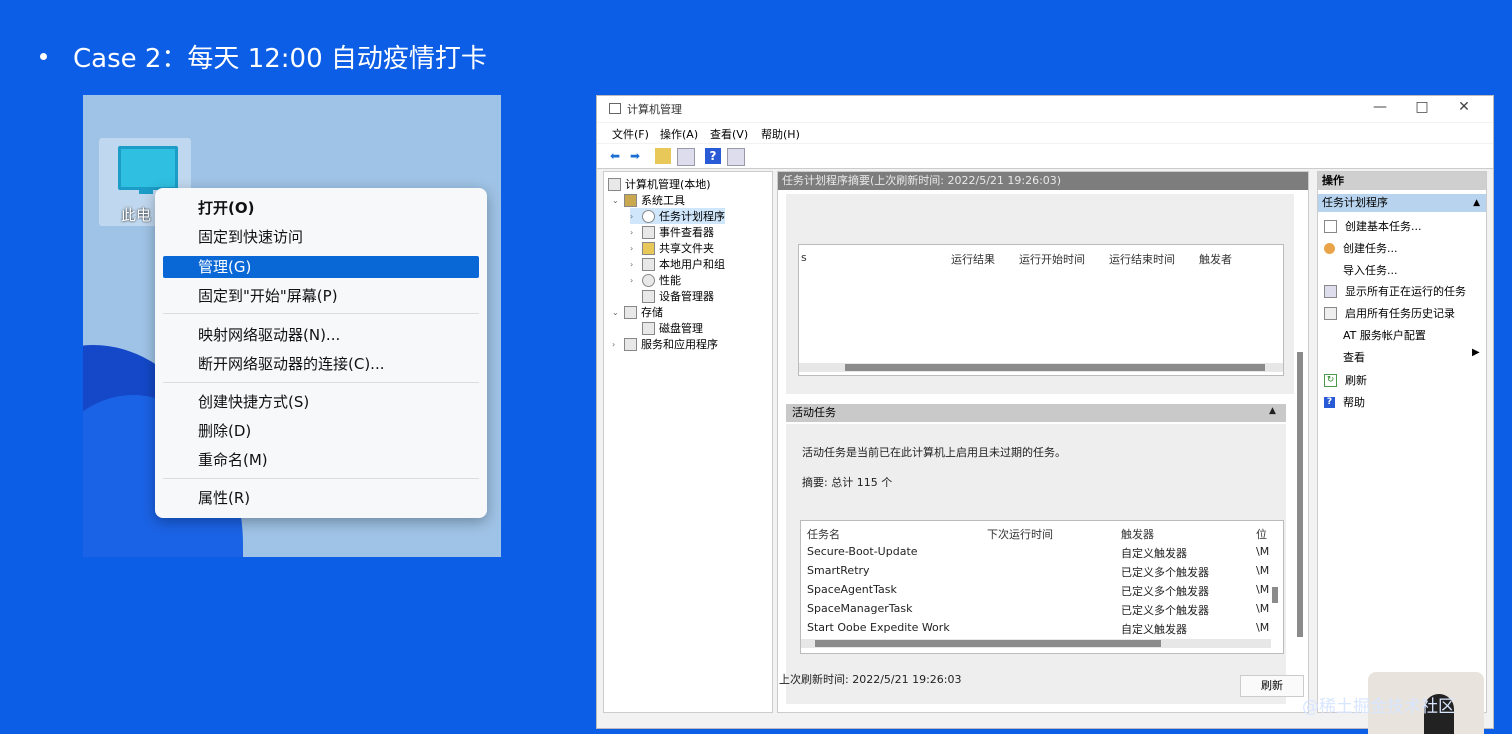 The height and width of the screenshot is (734, 1512). What do you see at coordinates (321, 431) in the screenshot?
I see `menu-item-delete: 删除(D)` at bounding box center [321, 431].